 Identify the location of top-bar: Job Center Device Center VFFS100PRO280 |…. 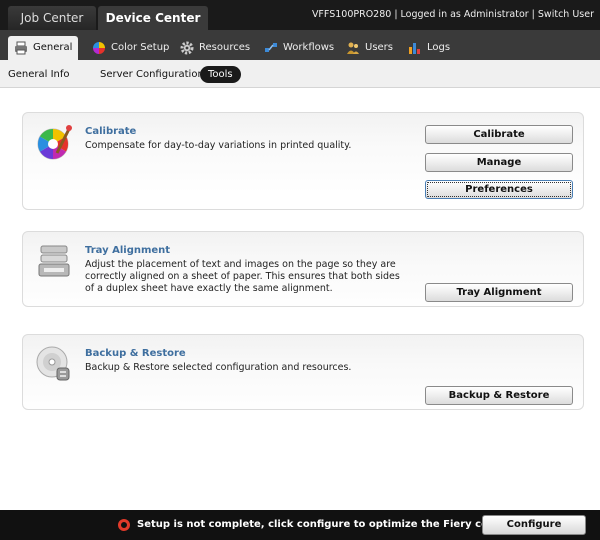
(300, 15).